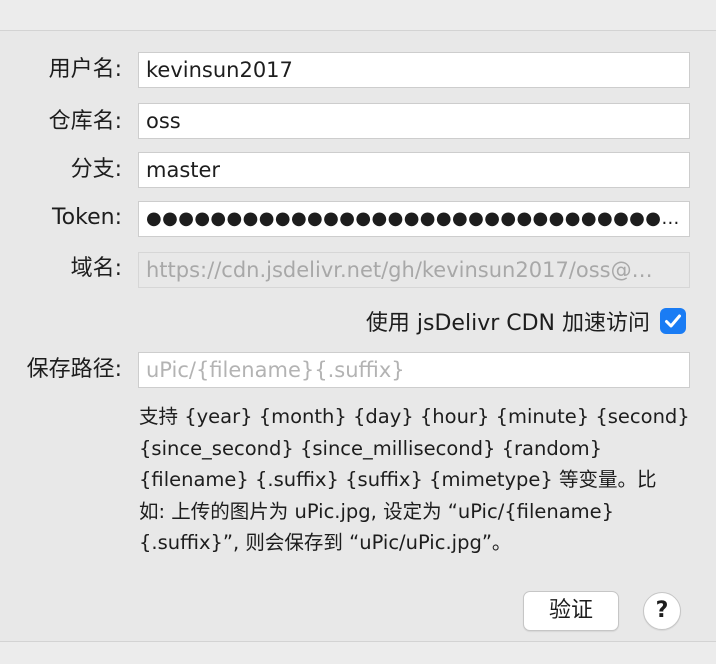  I want to click on branch-field: master, so click(414, 170).